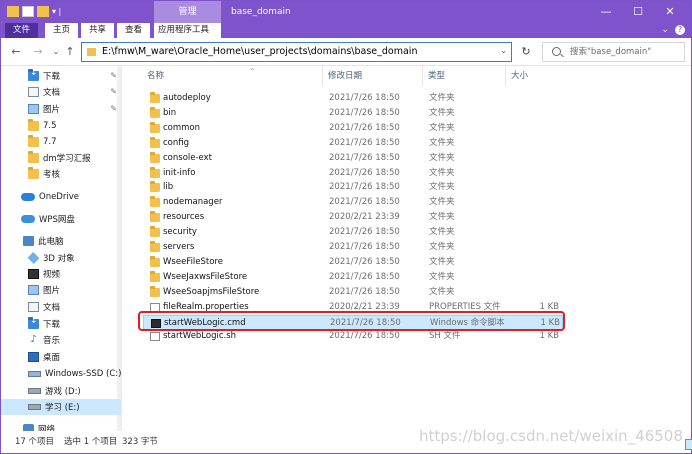  I want to click on sidebar-item-3d-objects: 3D 对象, so click(61, 258).